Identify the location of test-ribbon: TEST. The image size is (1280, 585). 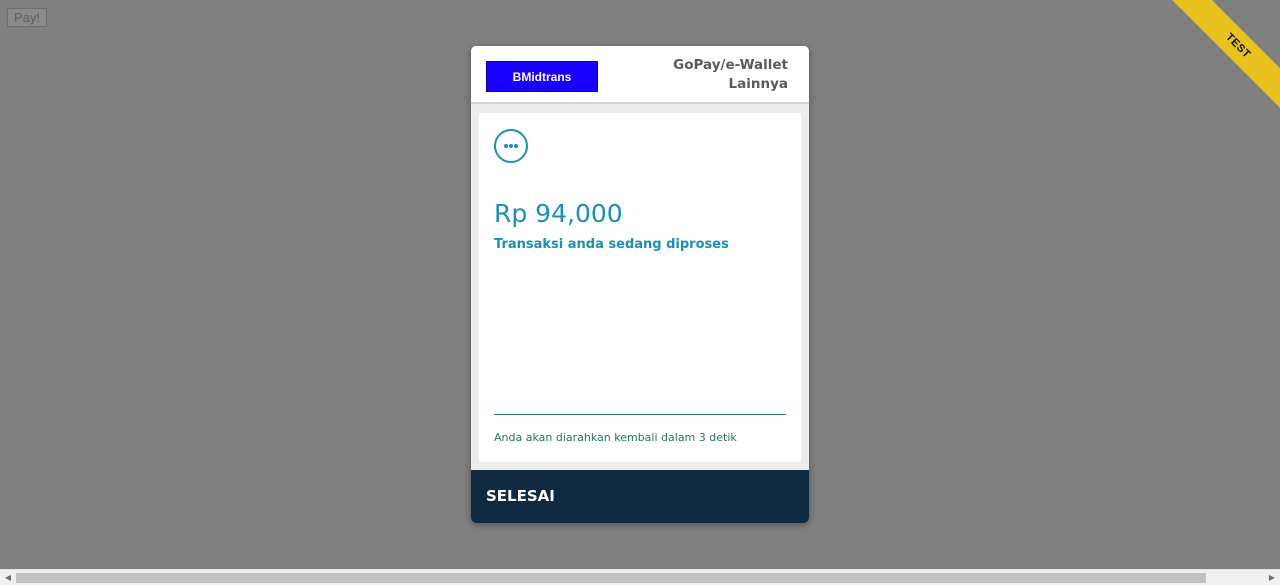
(1215, 65).